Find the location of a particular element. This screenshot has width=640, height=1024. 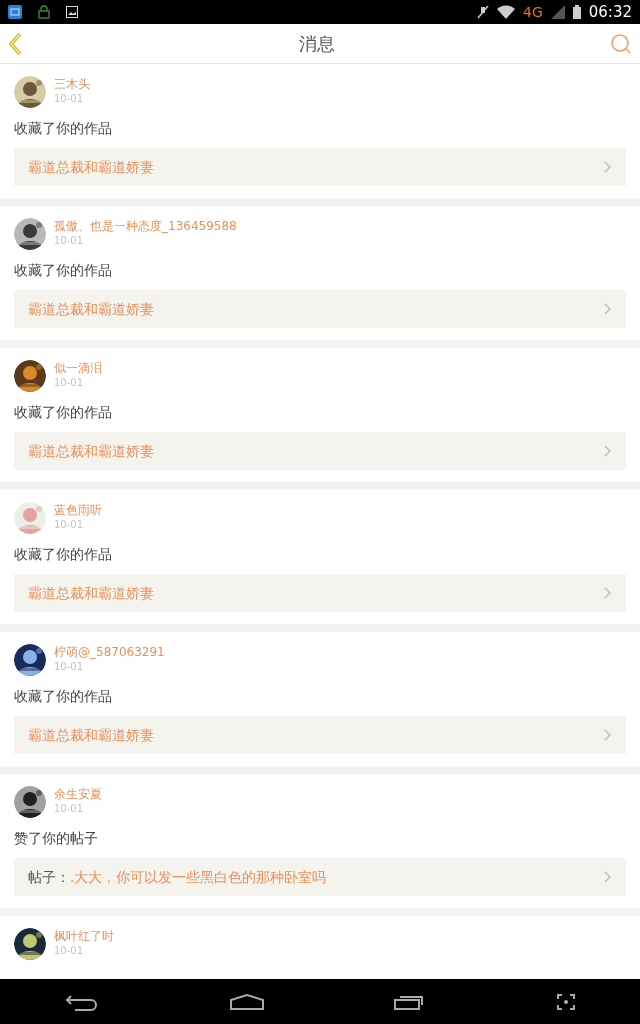

action-text: 赞了你的帖子 is located at coordinates (56, 838).